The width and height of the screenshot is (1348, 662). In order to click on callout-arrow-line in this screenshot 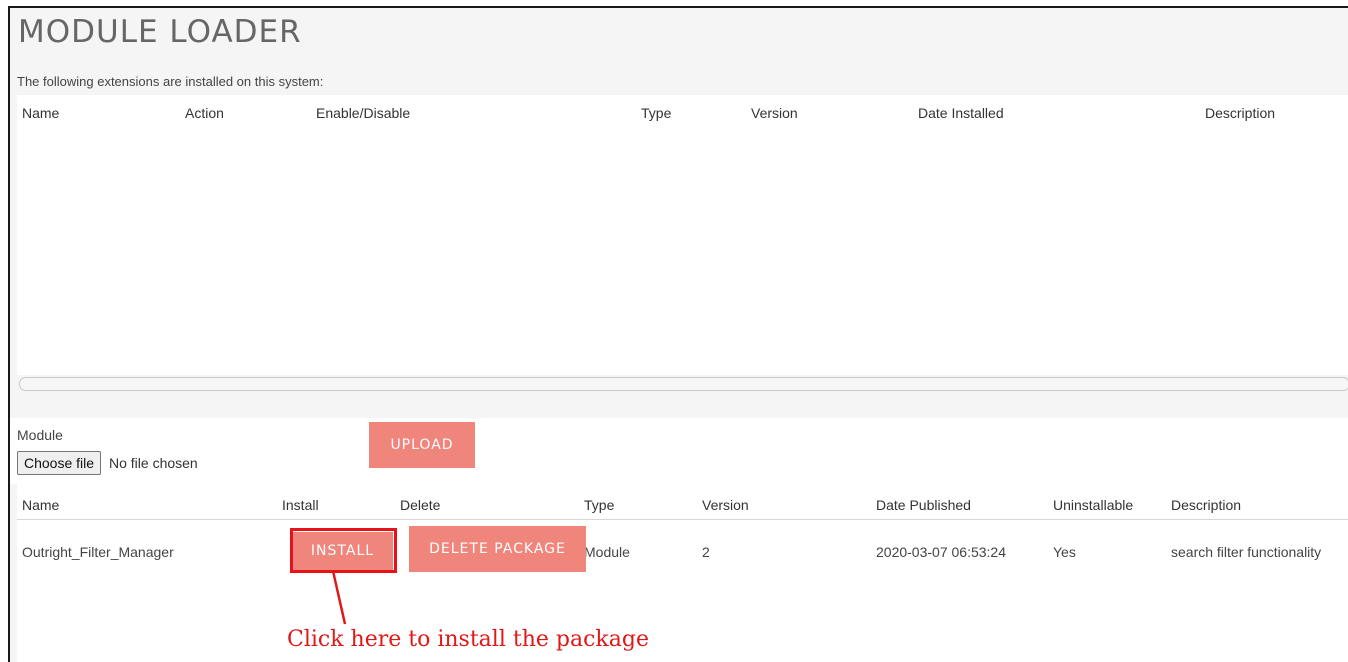, I will do `click(339, 597)`.